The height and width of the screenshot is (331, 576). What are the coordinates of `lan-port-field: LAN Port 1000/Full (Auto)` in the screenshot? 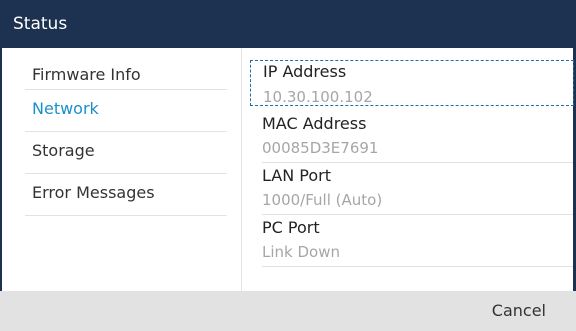 It's located at (412, 190).